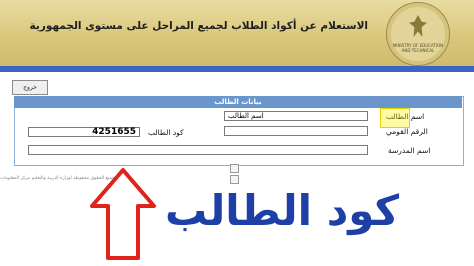 This screenshot has width=474, height=266. I want to click on student-code-label: كود الطالب, so click(166, 132).